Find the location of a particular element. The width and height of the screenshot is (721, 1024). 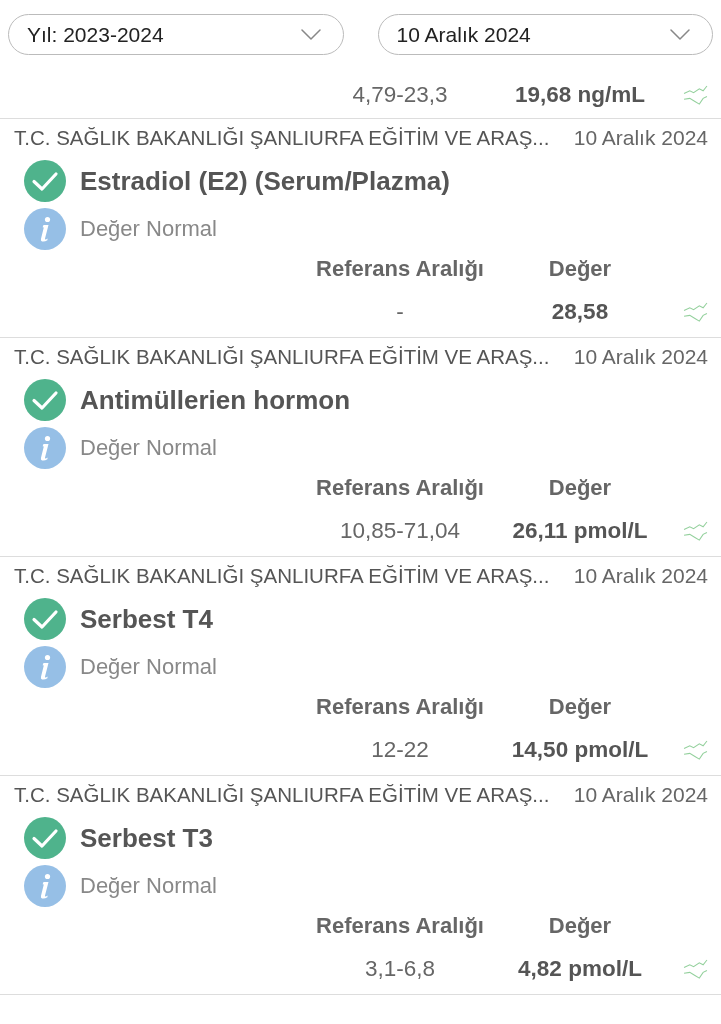

test-name: Serbest T3 is located at coordinates (146, 838).